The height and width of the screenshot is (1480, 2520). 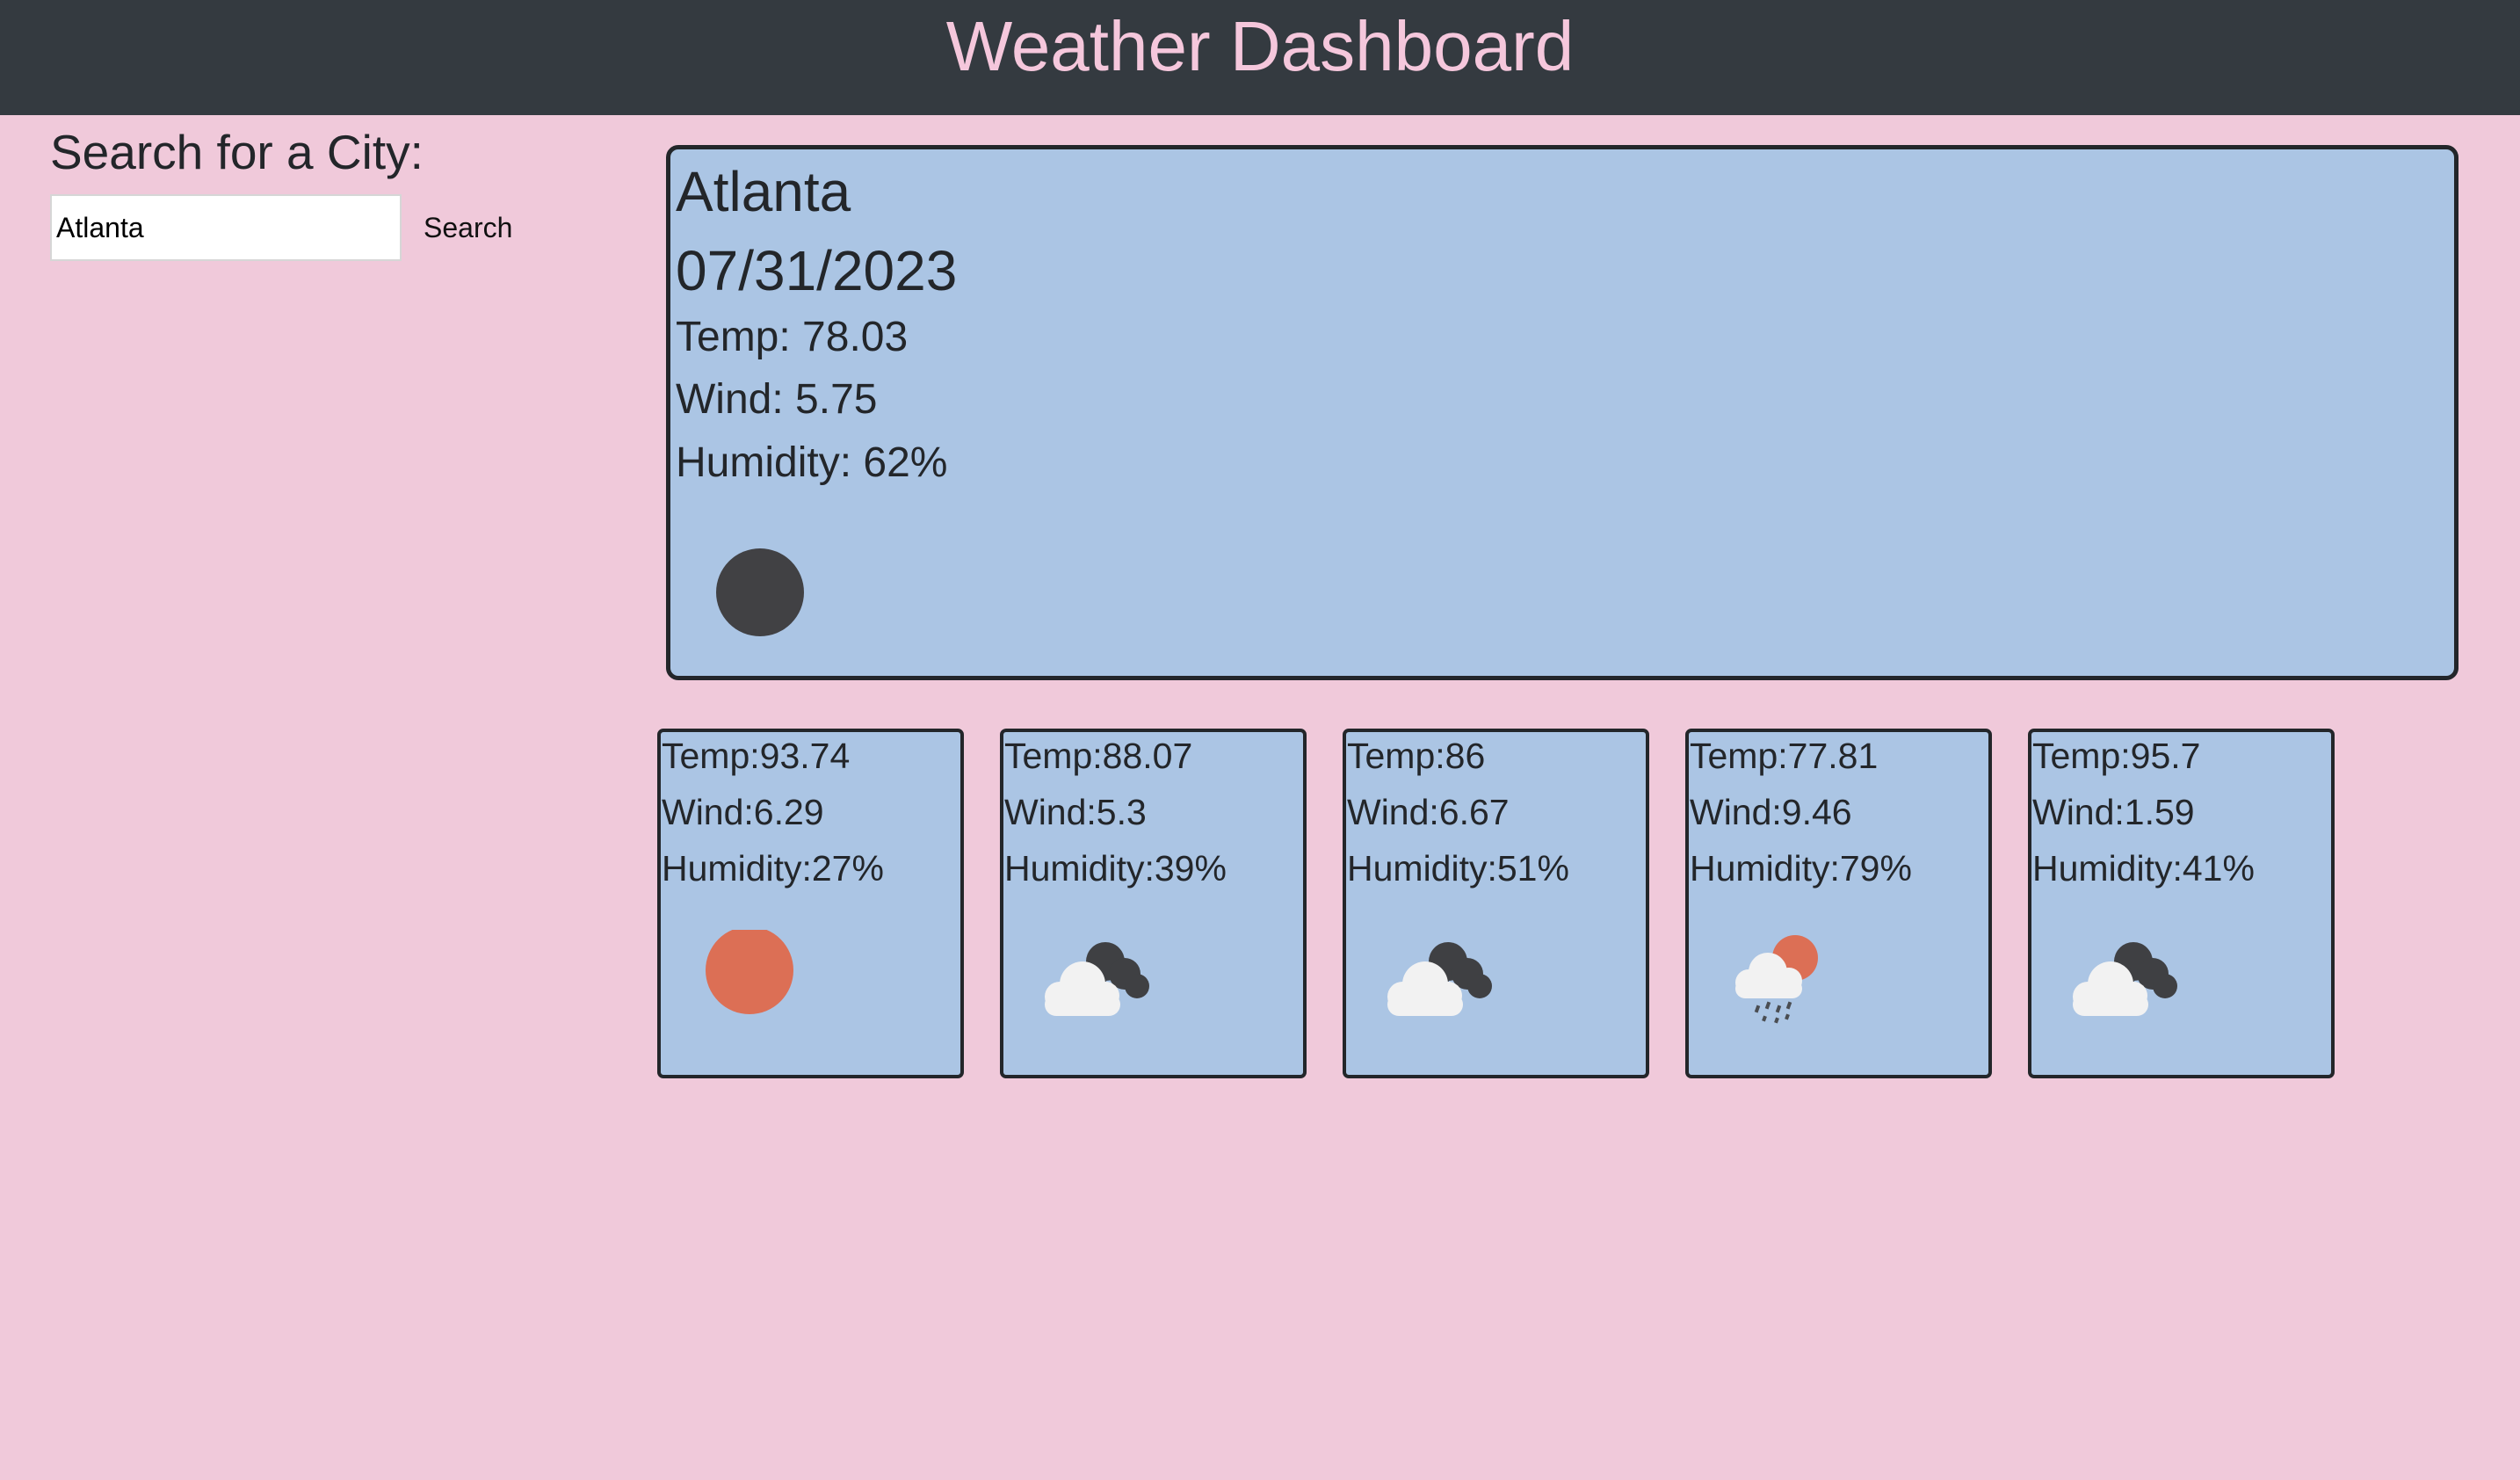 I want to click on forecast-card: Temp:88.07 Wind:5.3 Humidity:39%, so click(x=1153, y=903).